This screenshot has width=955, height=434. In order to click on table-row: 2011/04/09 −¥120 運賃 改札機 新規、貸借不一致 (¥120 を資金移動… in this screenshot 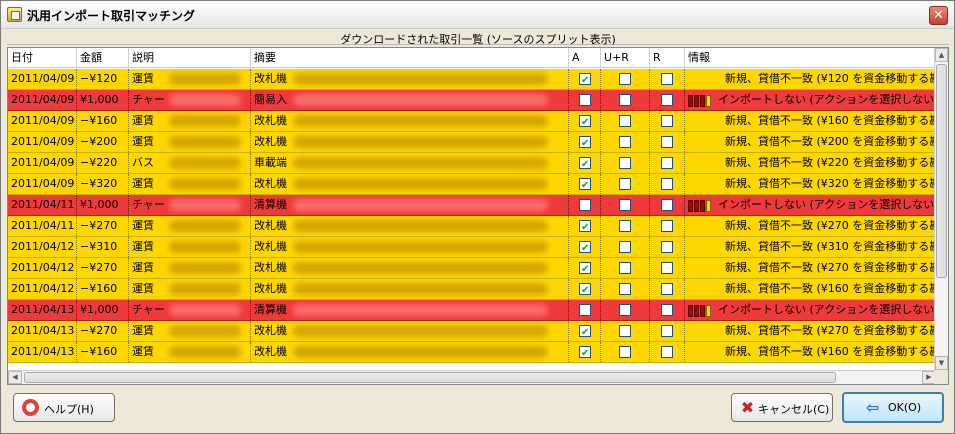, I will do `click(472, 79)`.